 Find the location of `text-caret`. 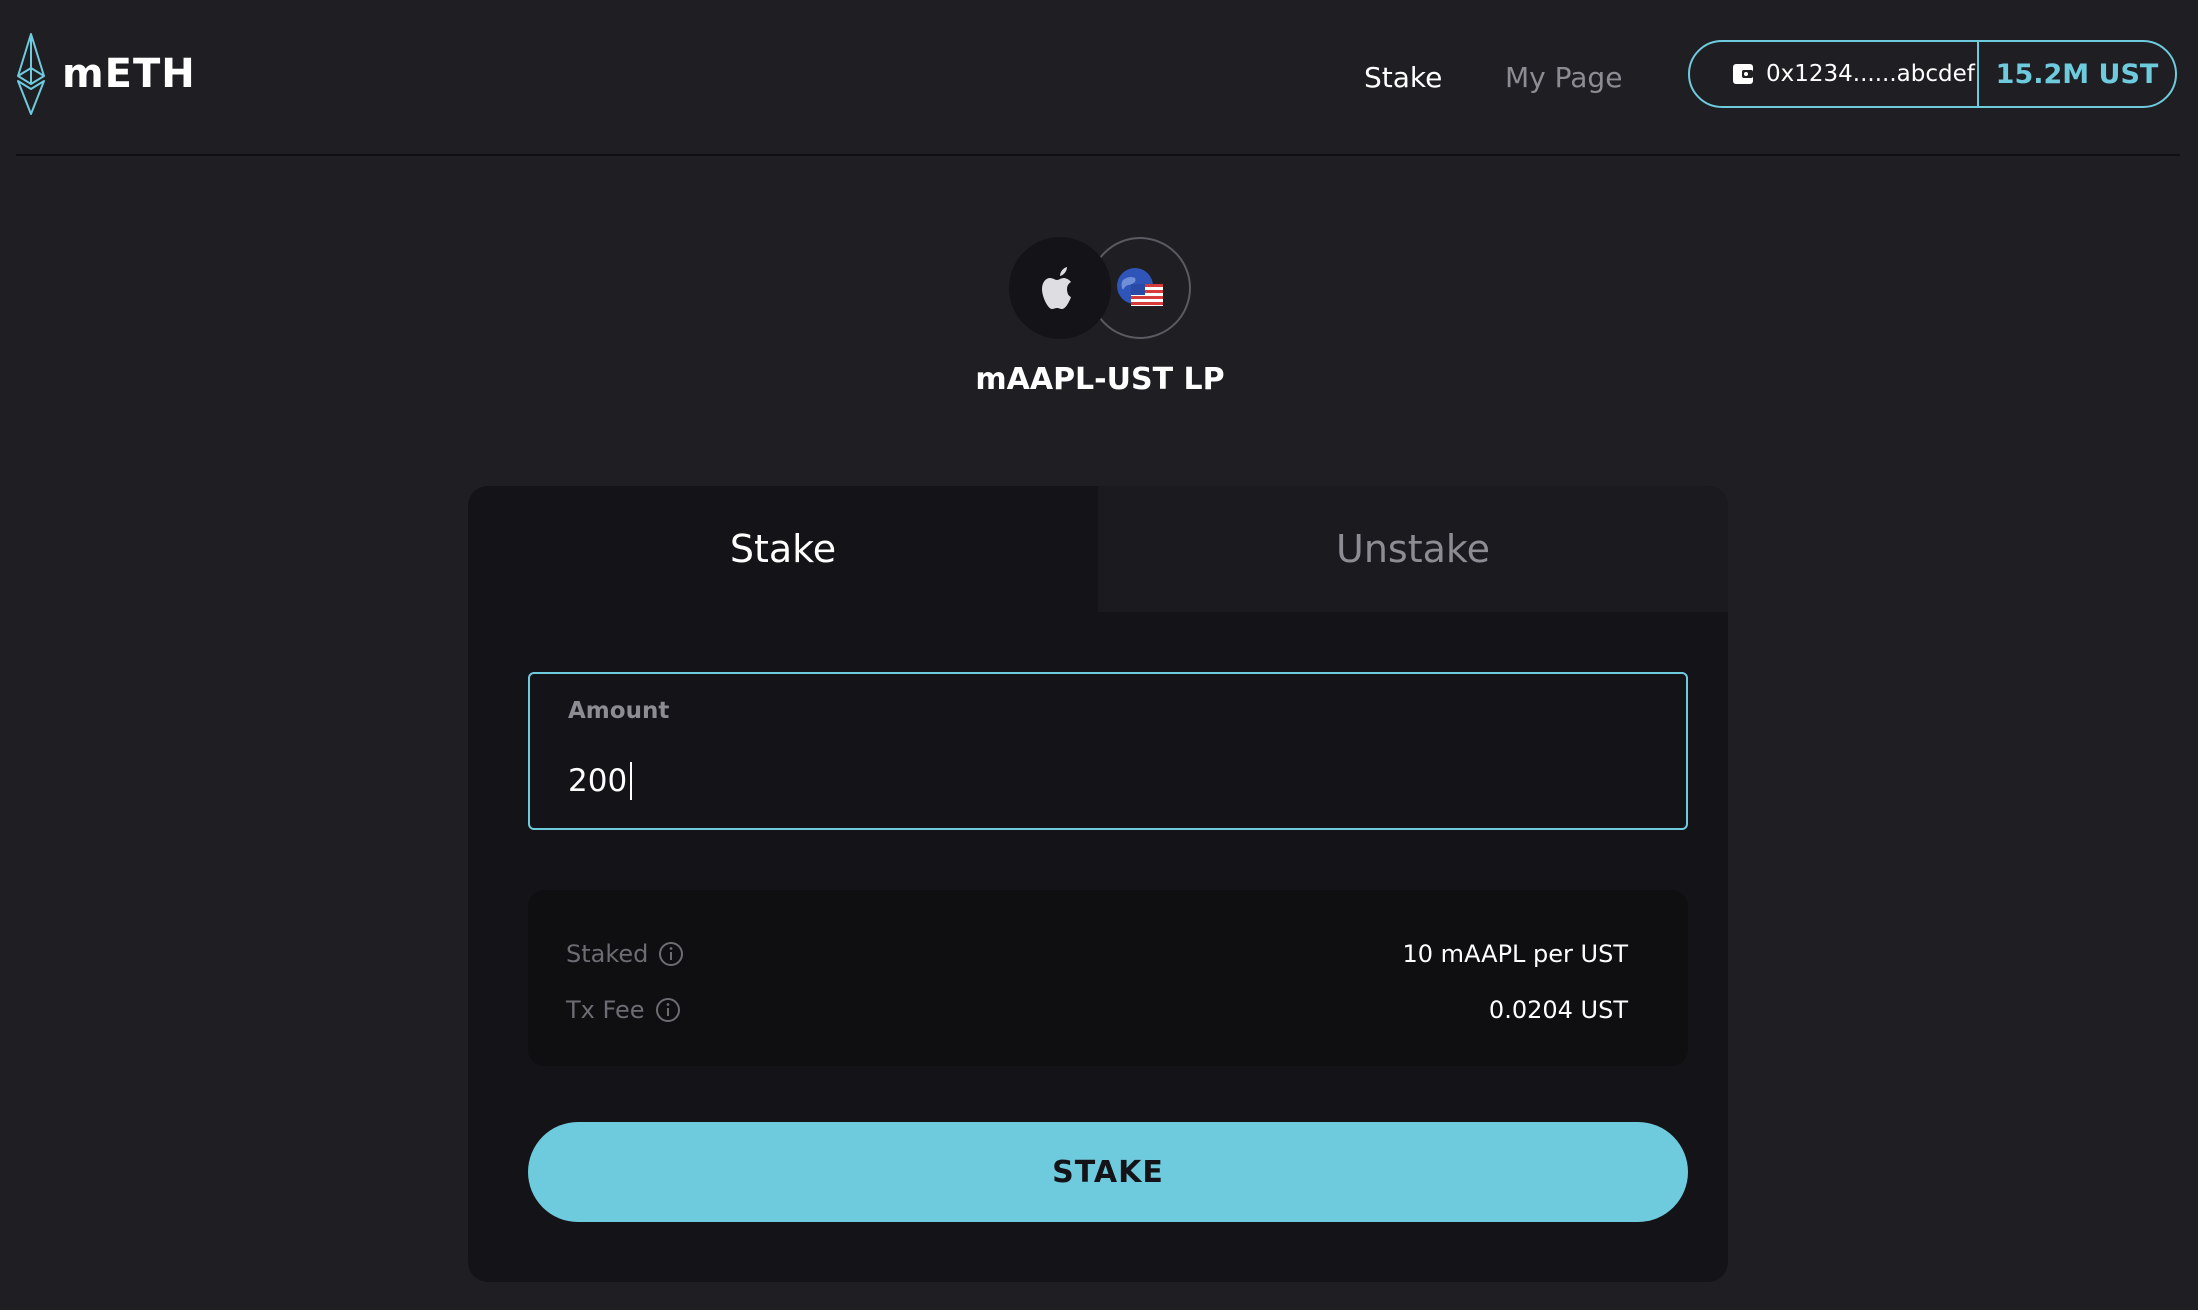

text-caret is located at coordinates (631, 781).